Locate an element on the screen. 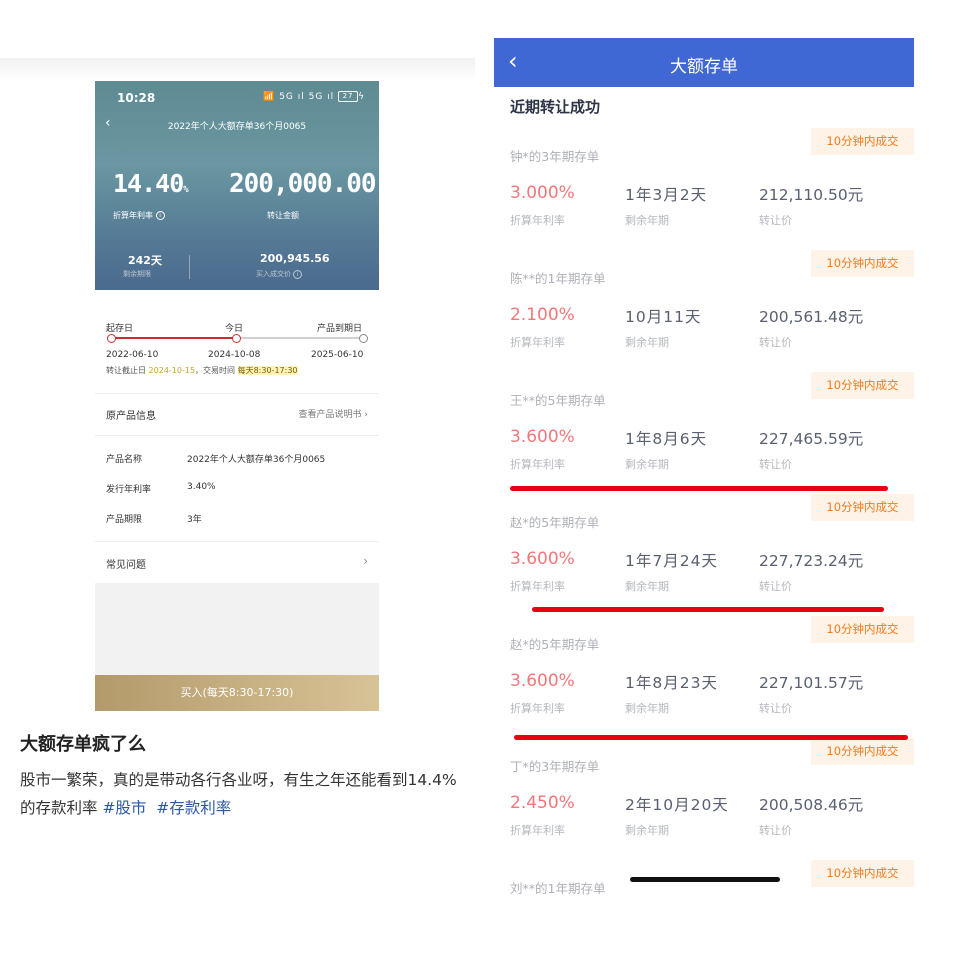 Image resolution: width=960 pixels, height=960 pixels. item-rate: 3.000% is located at coordinates (542, 193).